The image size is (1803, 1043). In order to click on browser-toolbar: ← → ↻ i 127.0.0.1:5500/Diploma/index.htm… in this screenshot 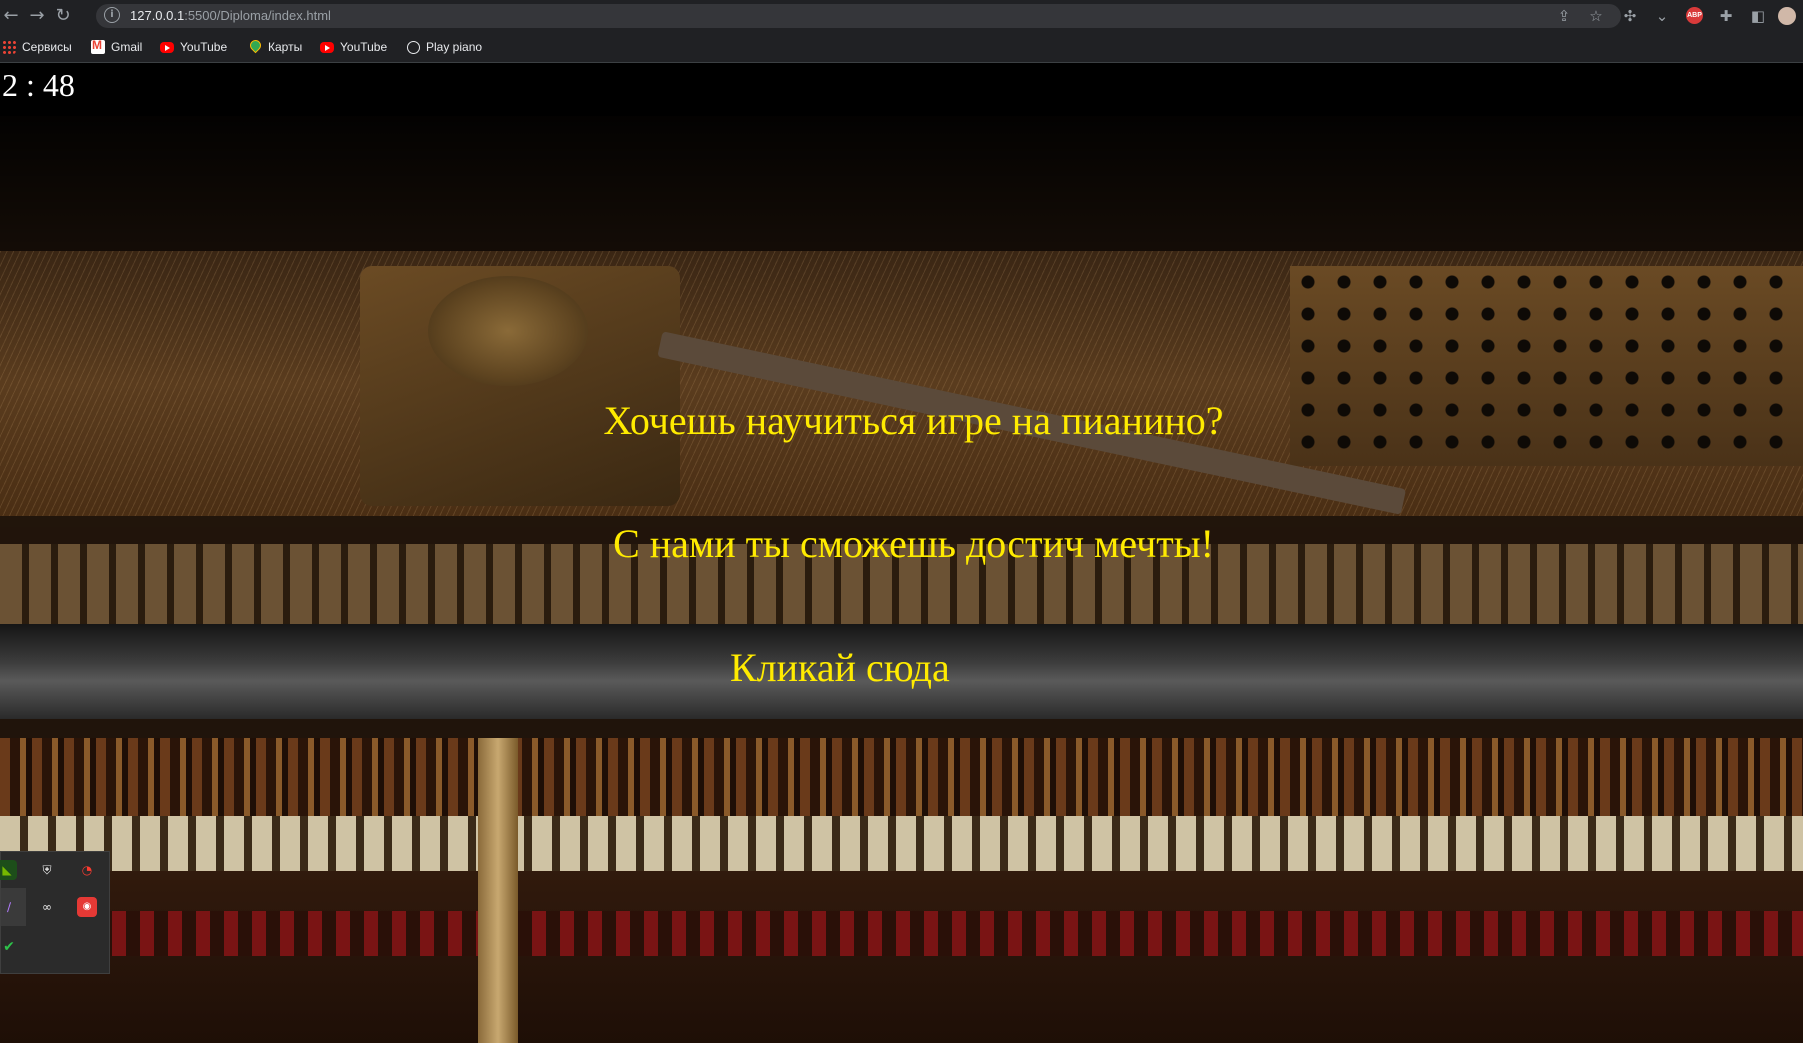, I will do `click(901, 16)`.